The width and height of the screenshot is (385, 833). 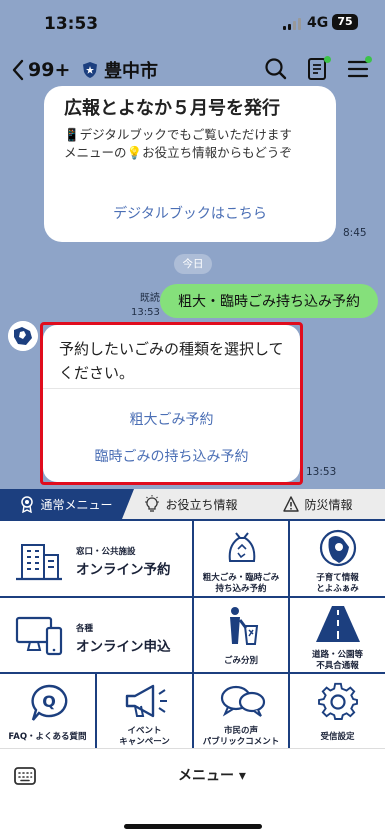 What do you see at coordinates (345, 22) in the screenshot?
I see `battery-icon: 75` at bounding box center [345, 22].